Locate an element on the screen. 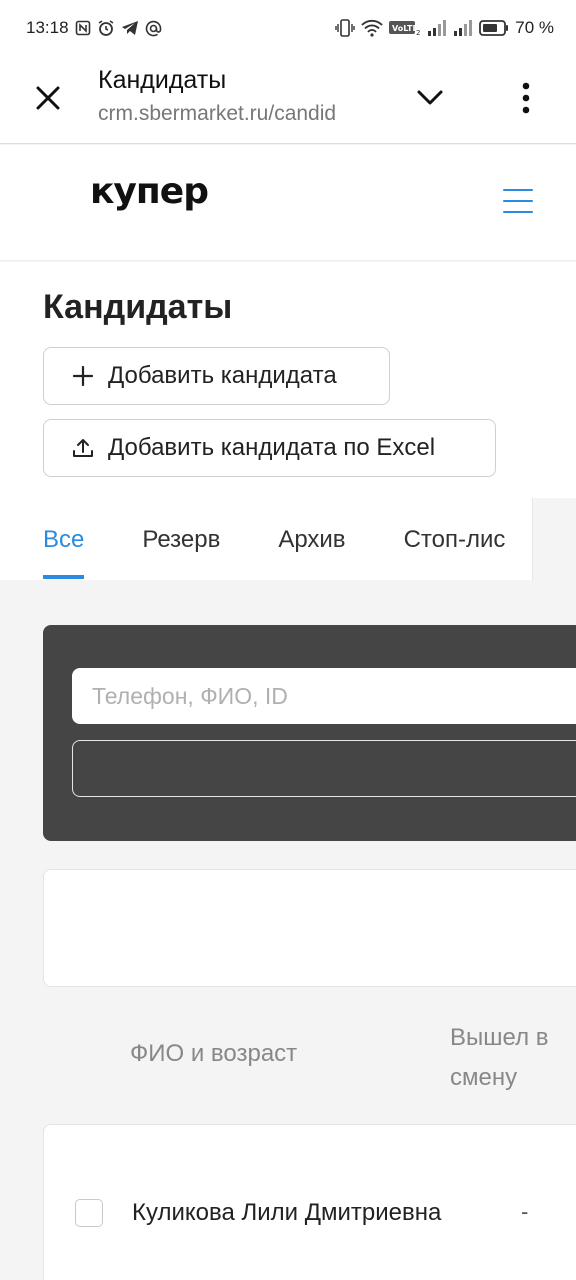 This screenshot has width=576, height=1280. more-menu-button is located at coordinates (526, 98).